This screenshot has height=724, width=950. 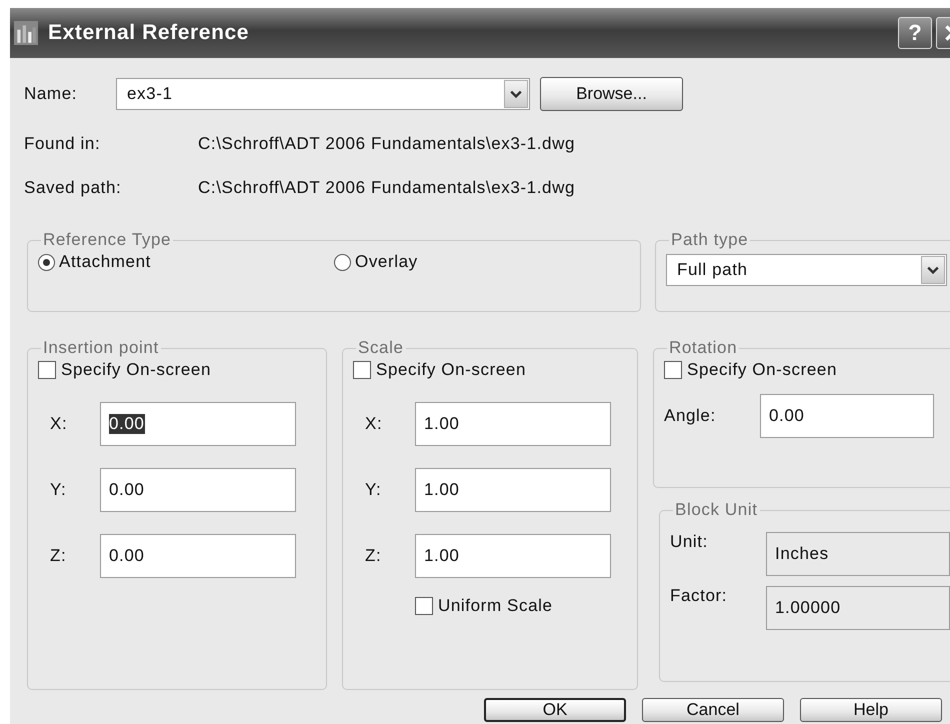 I want to click on group-title: Path type, so click(x=710, y=240).